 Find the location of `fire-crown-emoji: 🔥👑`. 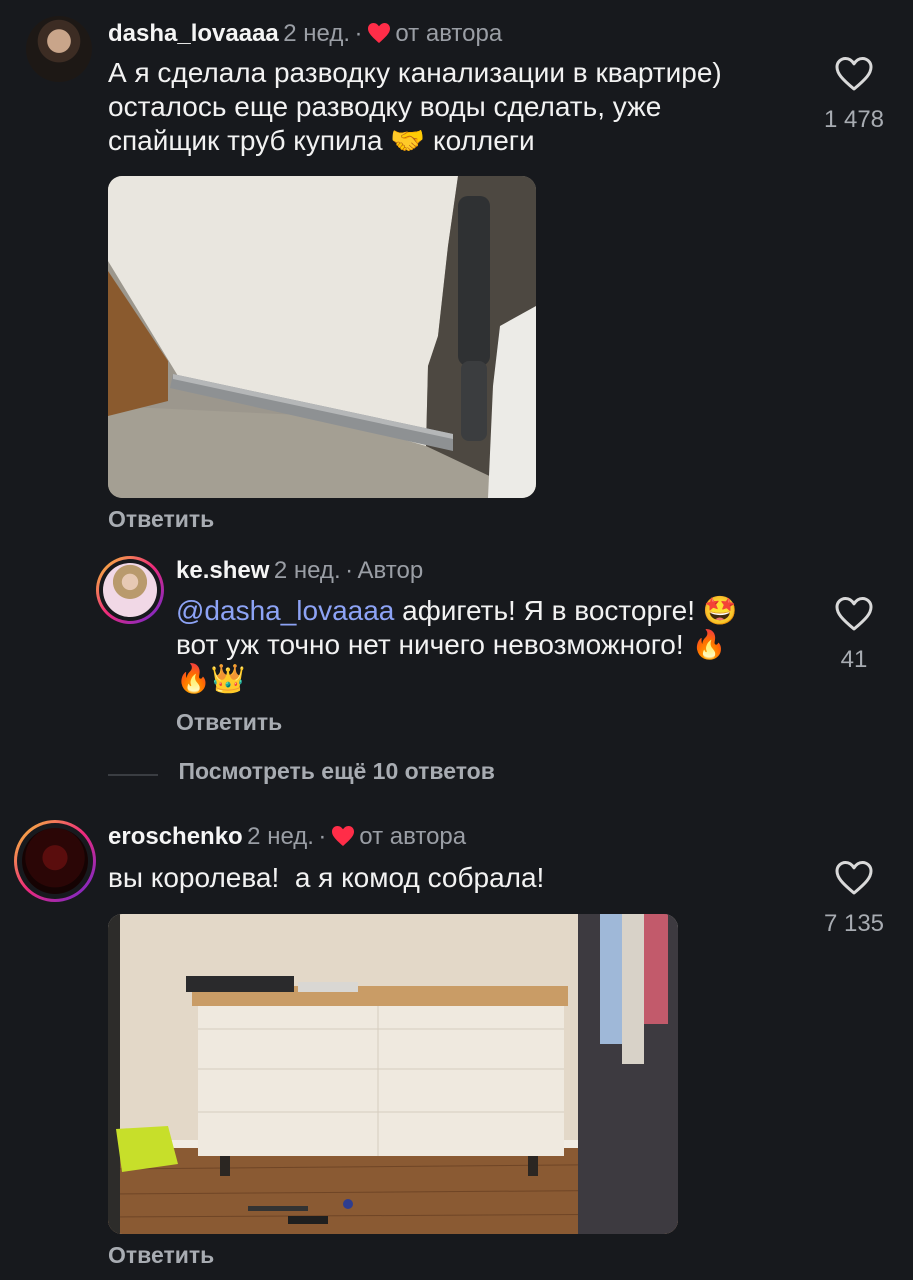

fire-crown-emoji: 🔥👑 is located at coordinates (211, 678).